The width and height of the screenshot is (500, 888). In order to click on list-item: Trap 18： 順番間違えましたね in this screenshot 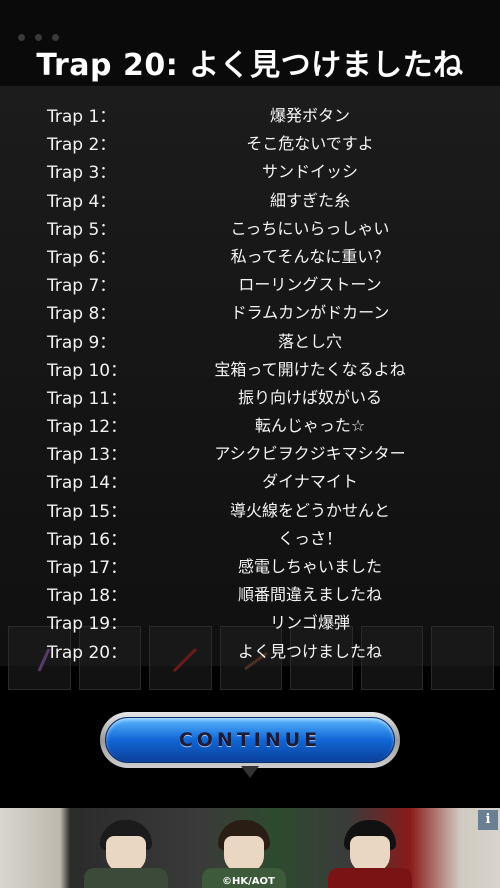, I will do `click(250, 593)`.